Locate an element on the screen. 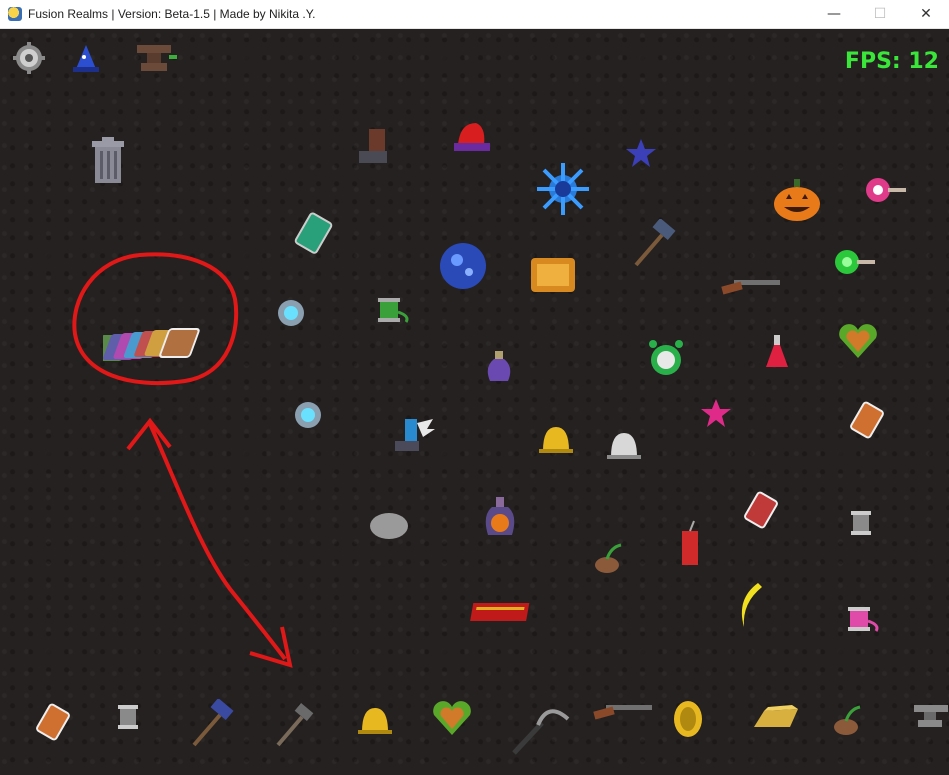 The width and height of the screenshot is (949, 775). red-potion-icon is located at coordinates (777, 352).